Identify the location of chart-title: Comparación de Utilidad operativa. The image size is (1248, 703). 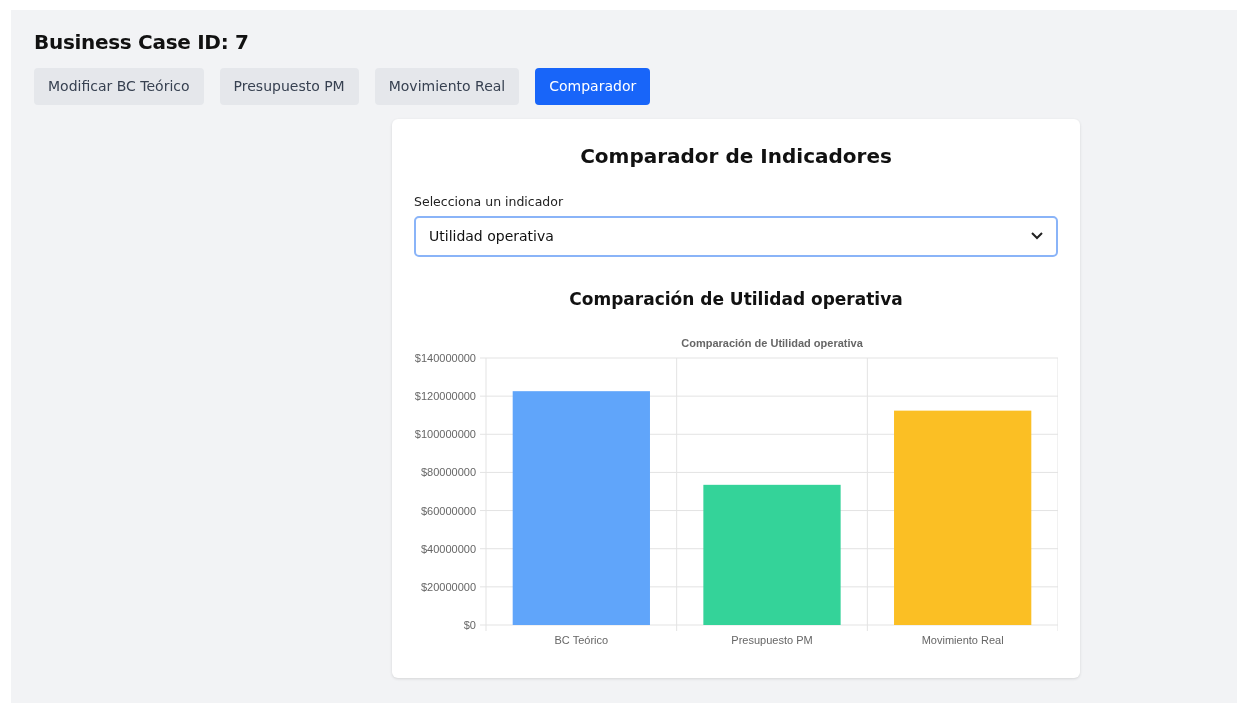
(772, 343).